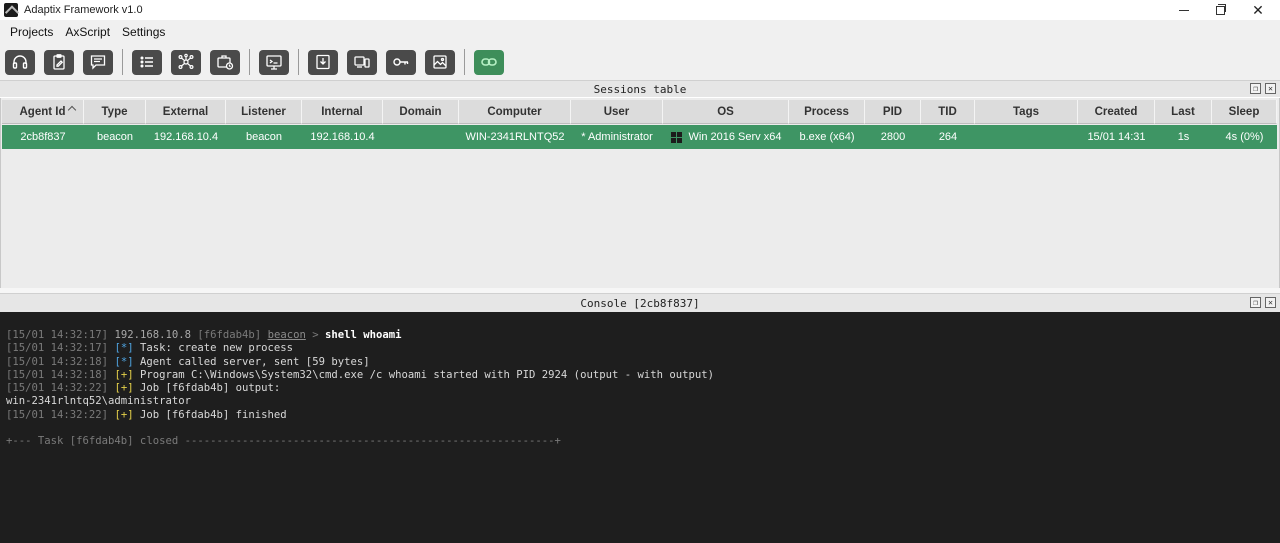  I want to click on close-button: ✕, so click(1258, 10).